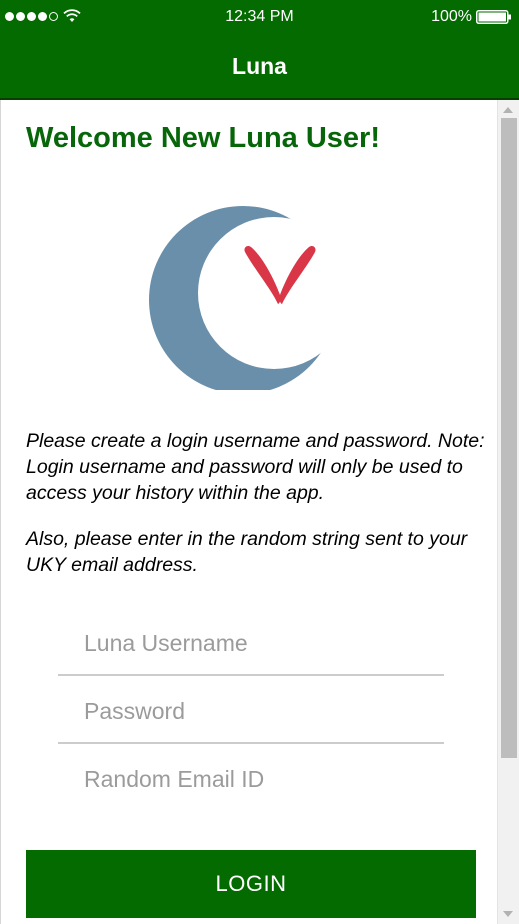 The width and height of the screenshot is (519, 924). What do you see at coordinates (203, 138) in the screenshot?
I see `welcome-heading: Welcome New Luna User!` at bounding box center [203, 138].